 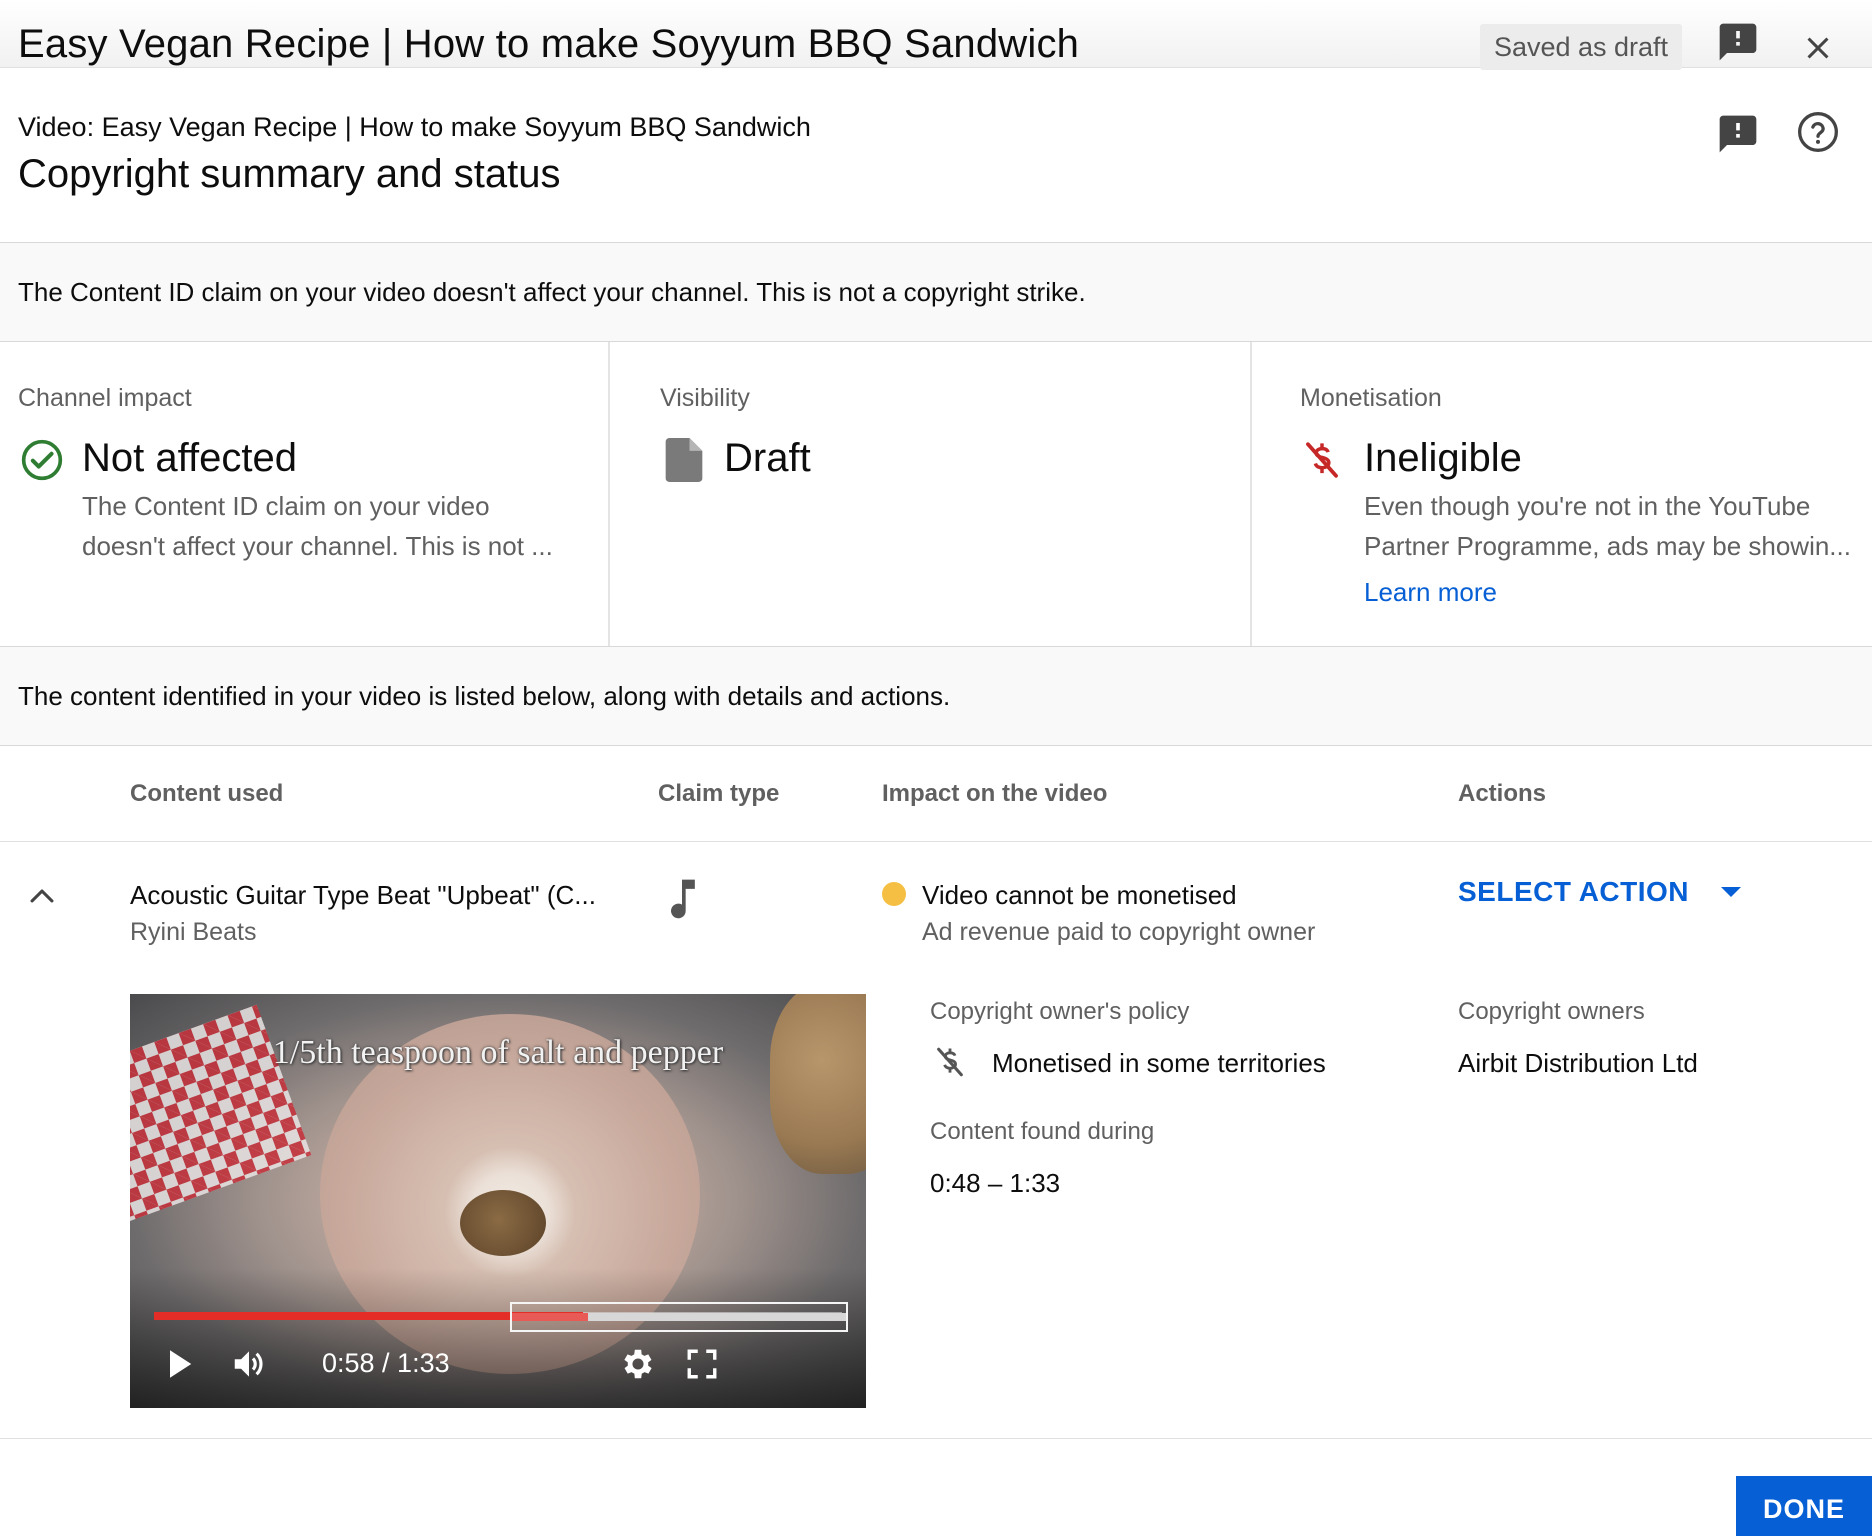 I want to click on settings-button, so click(x=638, y=1364).